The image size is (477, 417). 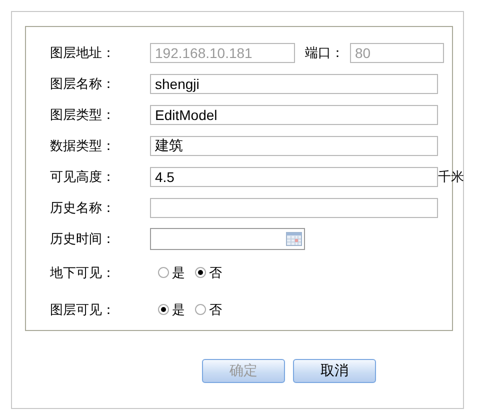 What do you see at coordinates (294, 146) in the screenshot?
I see `input-field: 建筑` at bounding box center [294, 146].